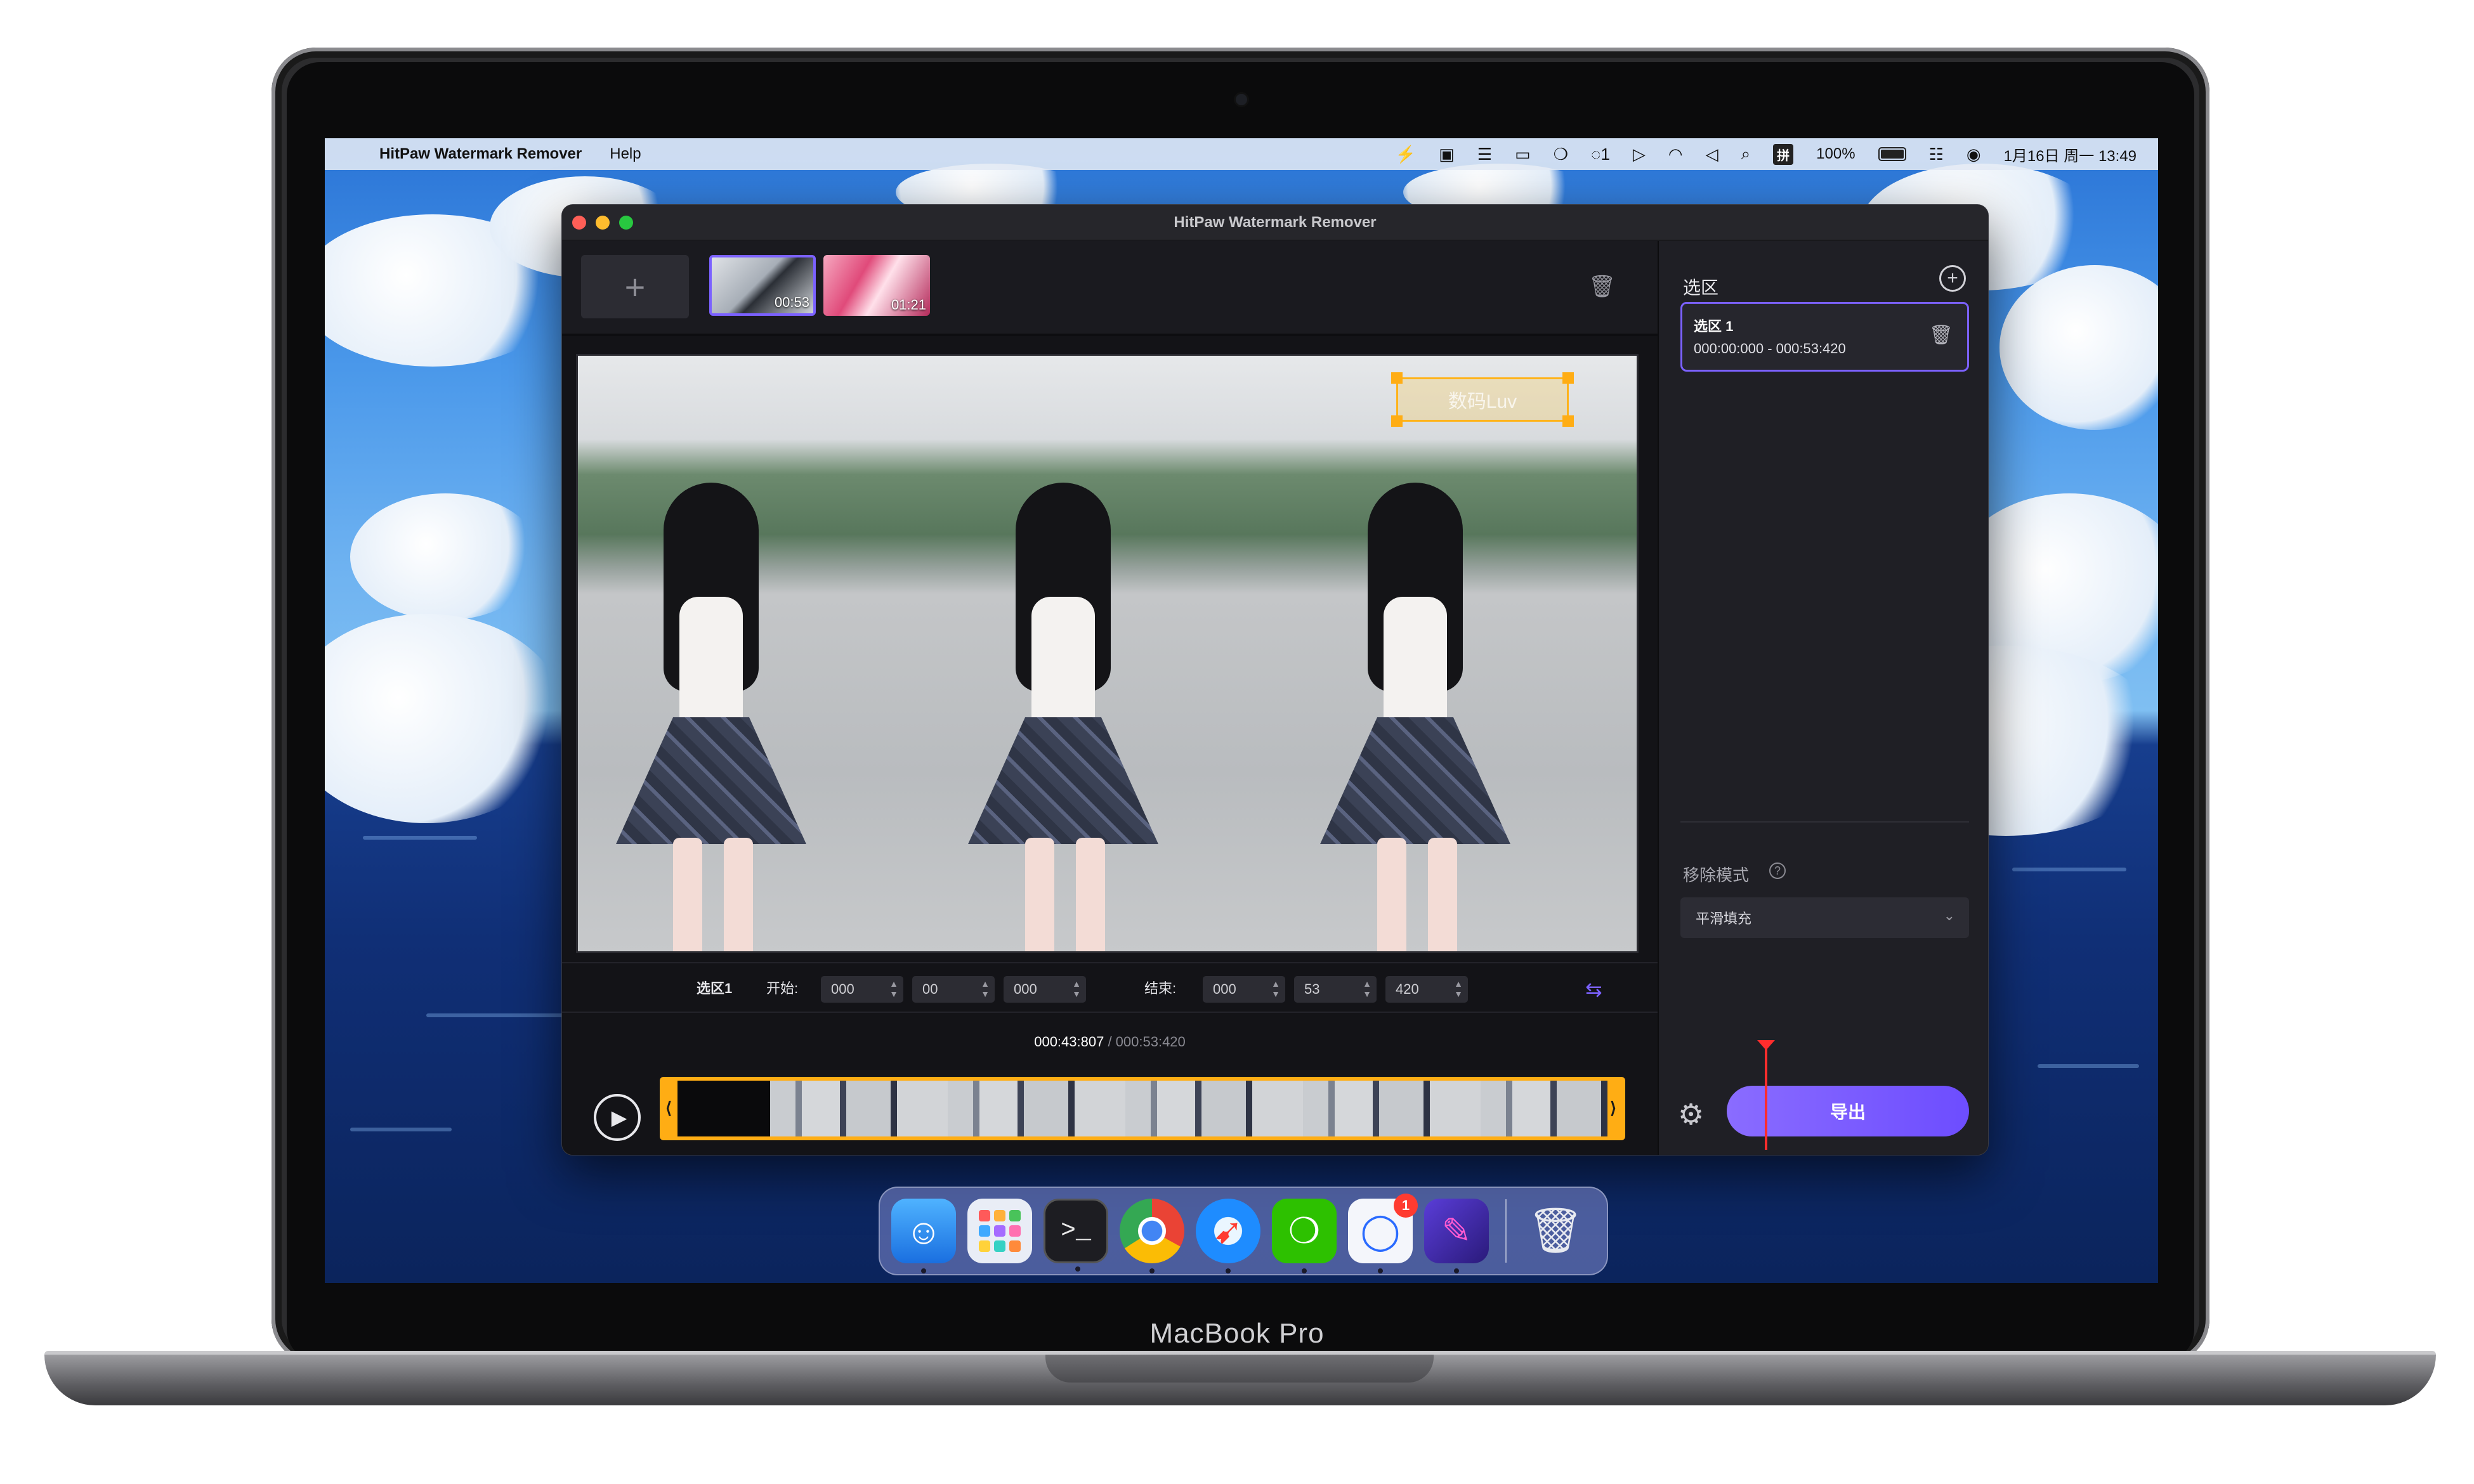  I want to click on timeline-track, so click(1142, 1108).